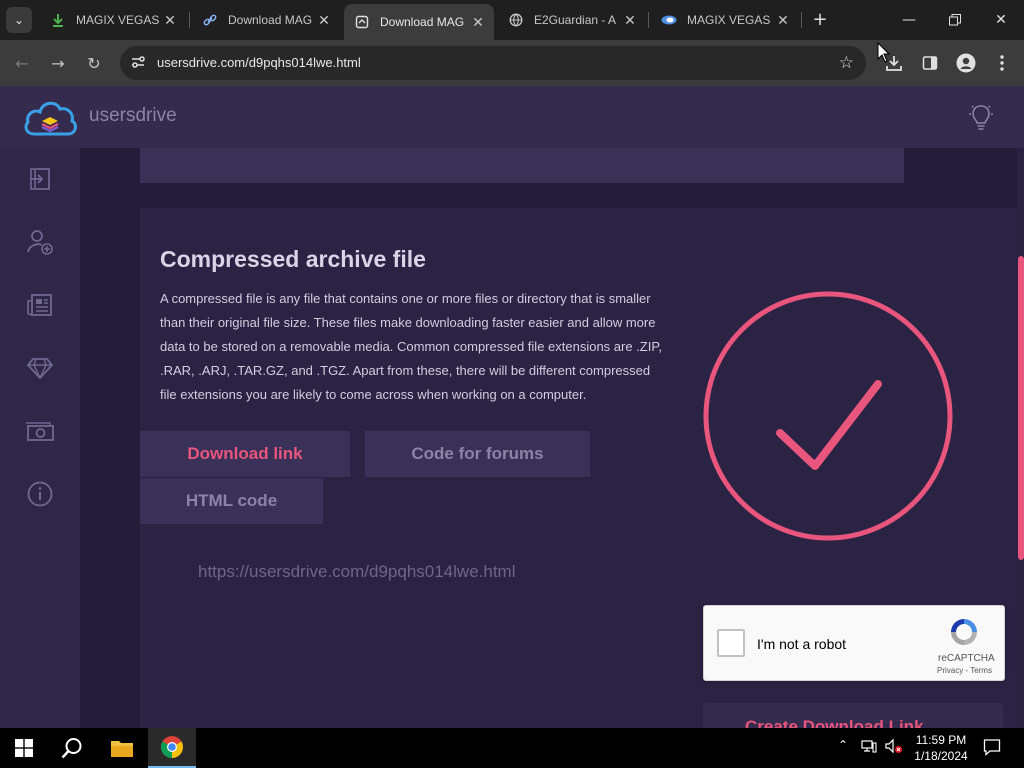 Image resolution: width=1024 pixels, height=768 pixels. What do you see at coordinates (422, 22) in the screenshot?
I see `tab-3-label: Download MAG` at bounding box center [422, 22].